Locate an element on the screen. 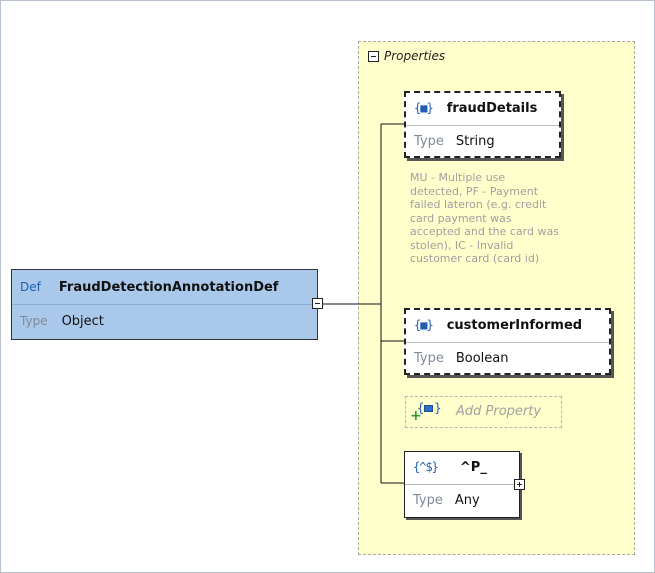 Image resolution: width=655 pixels, height=573 pixels. property-node-customer-informed: {■} customerInformed Type Boolean is located at coordinates (507, 341).